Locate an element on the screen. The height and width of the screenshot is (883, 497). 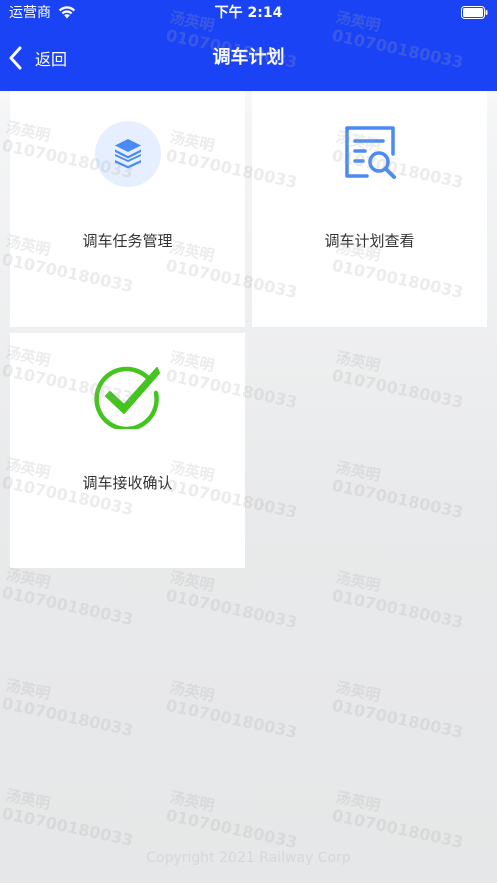
document-search-icon is located at coordinates (370, 152).